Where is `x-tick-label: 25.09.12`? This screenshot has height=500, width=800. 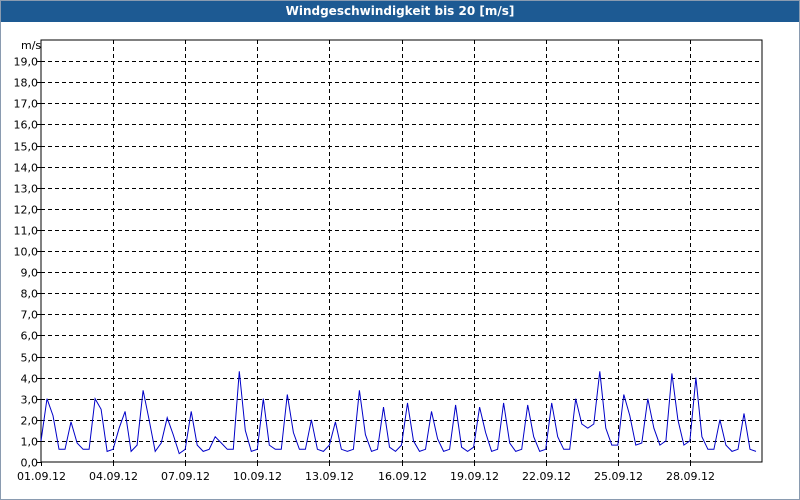
x-tick-label: 25.09.12 is located at coordinates (618, 476).